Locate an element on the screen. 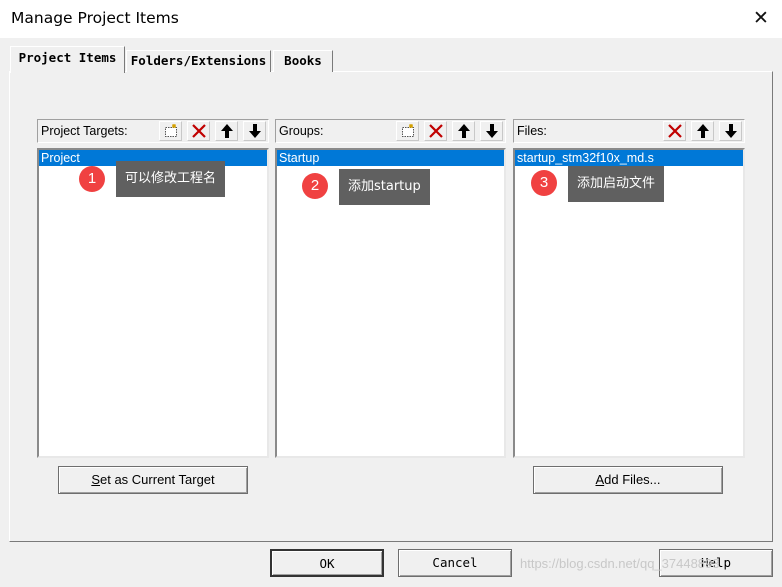 The height and width of the screenshot is (587, 782). add-files-accel: A is located at coordinates (600, 479).